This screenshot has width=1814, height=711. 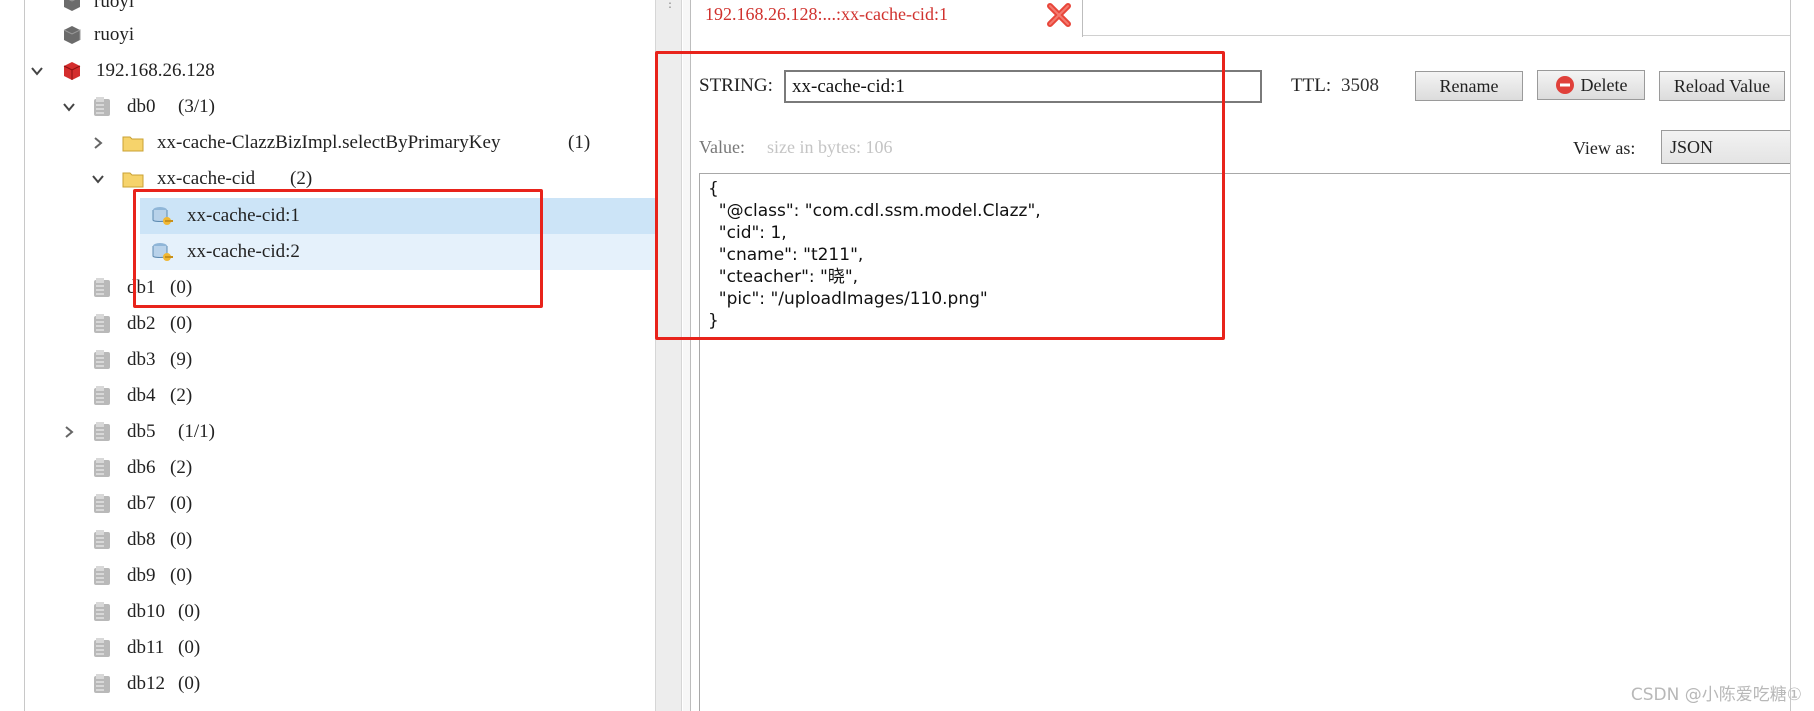 I want to click on tree-item-count: (1/1), so click(x=196, y=431).